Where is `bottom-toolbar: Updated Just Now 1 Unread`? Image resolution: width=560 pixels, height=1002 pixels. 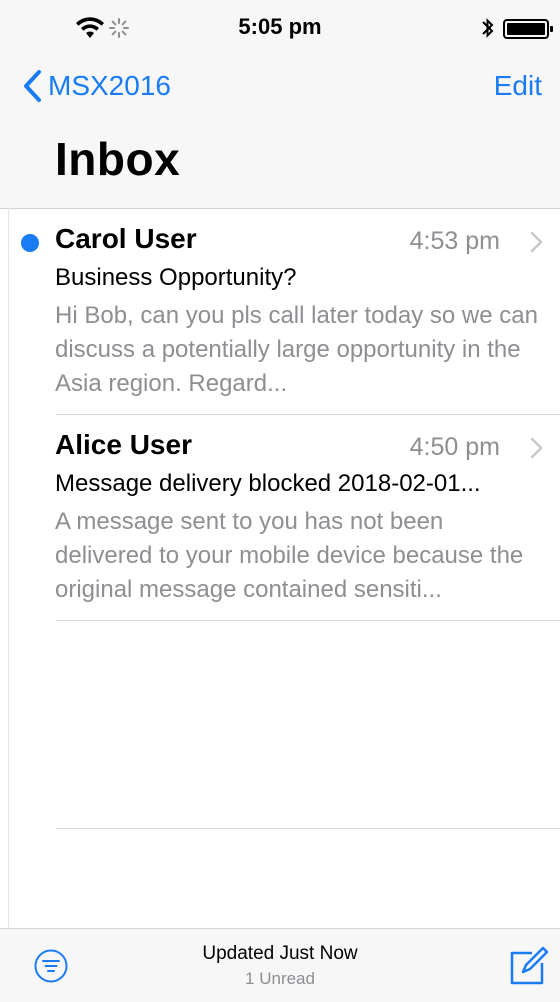
bottom-toolbar: Updated Just Now 1 Unread is located at coordinates (280, 965).